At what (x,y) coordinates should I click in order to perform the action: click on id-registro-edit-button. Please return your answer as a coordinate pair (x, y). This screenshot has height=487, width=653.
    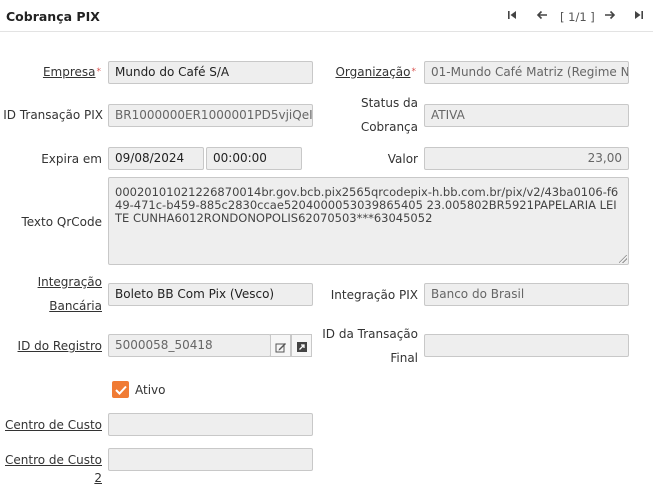
    Looking at the image, I should click on (280, 345).